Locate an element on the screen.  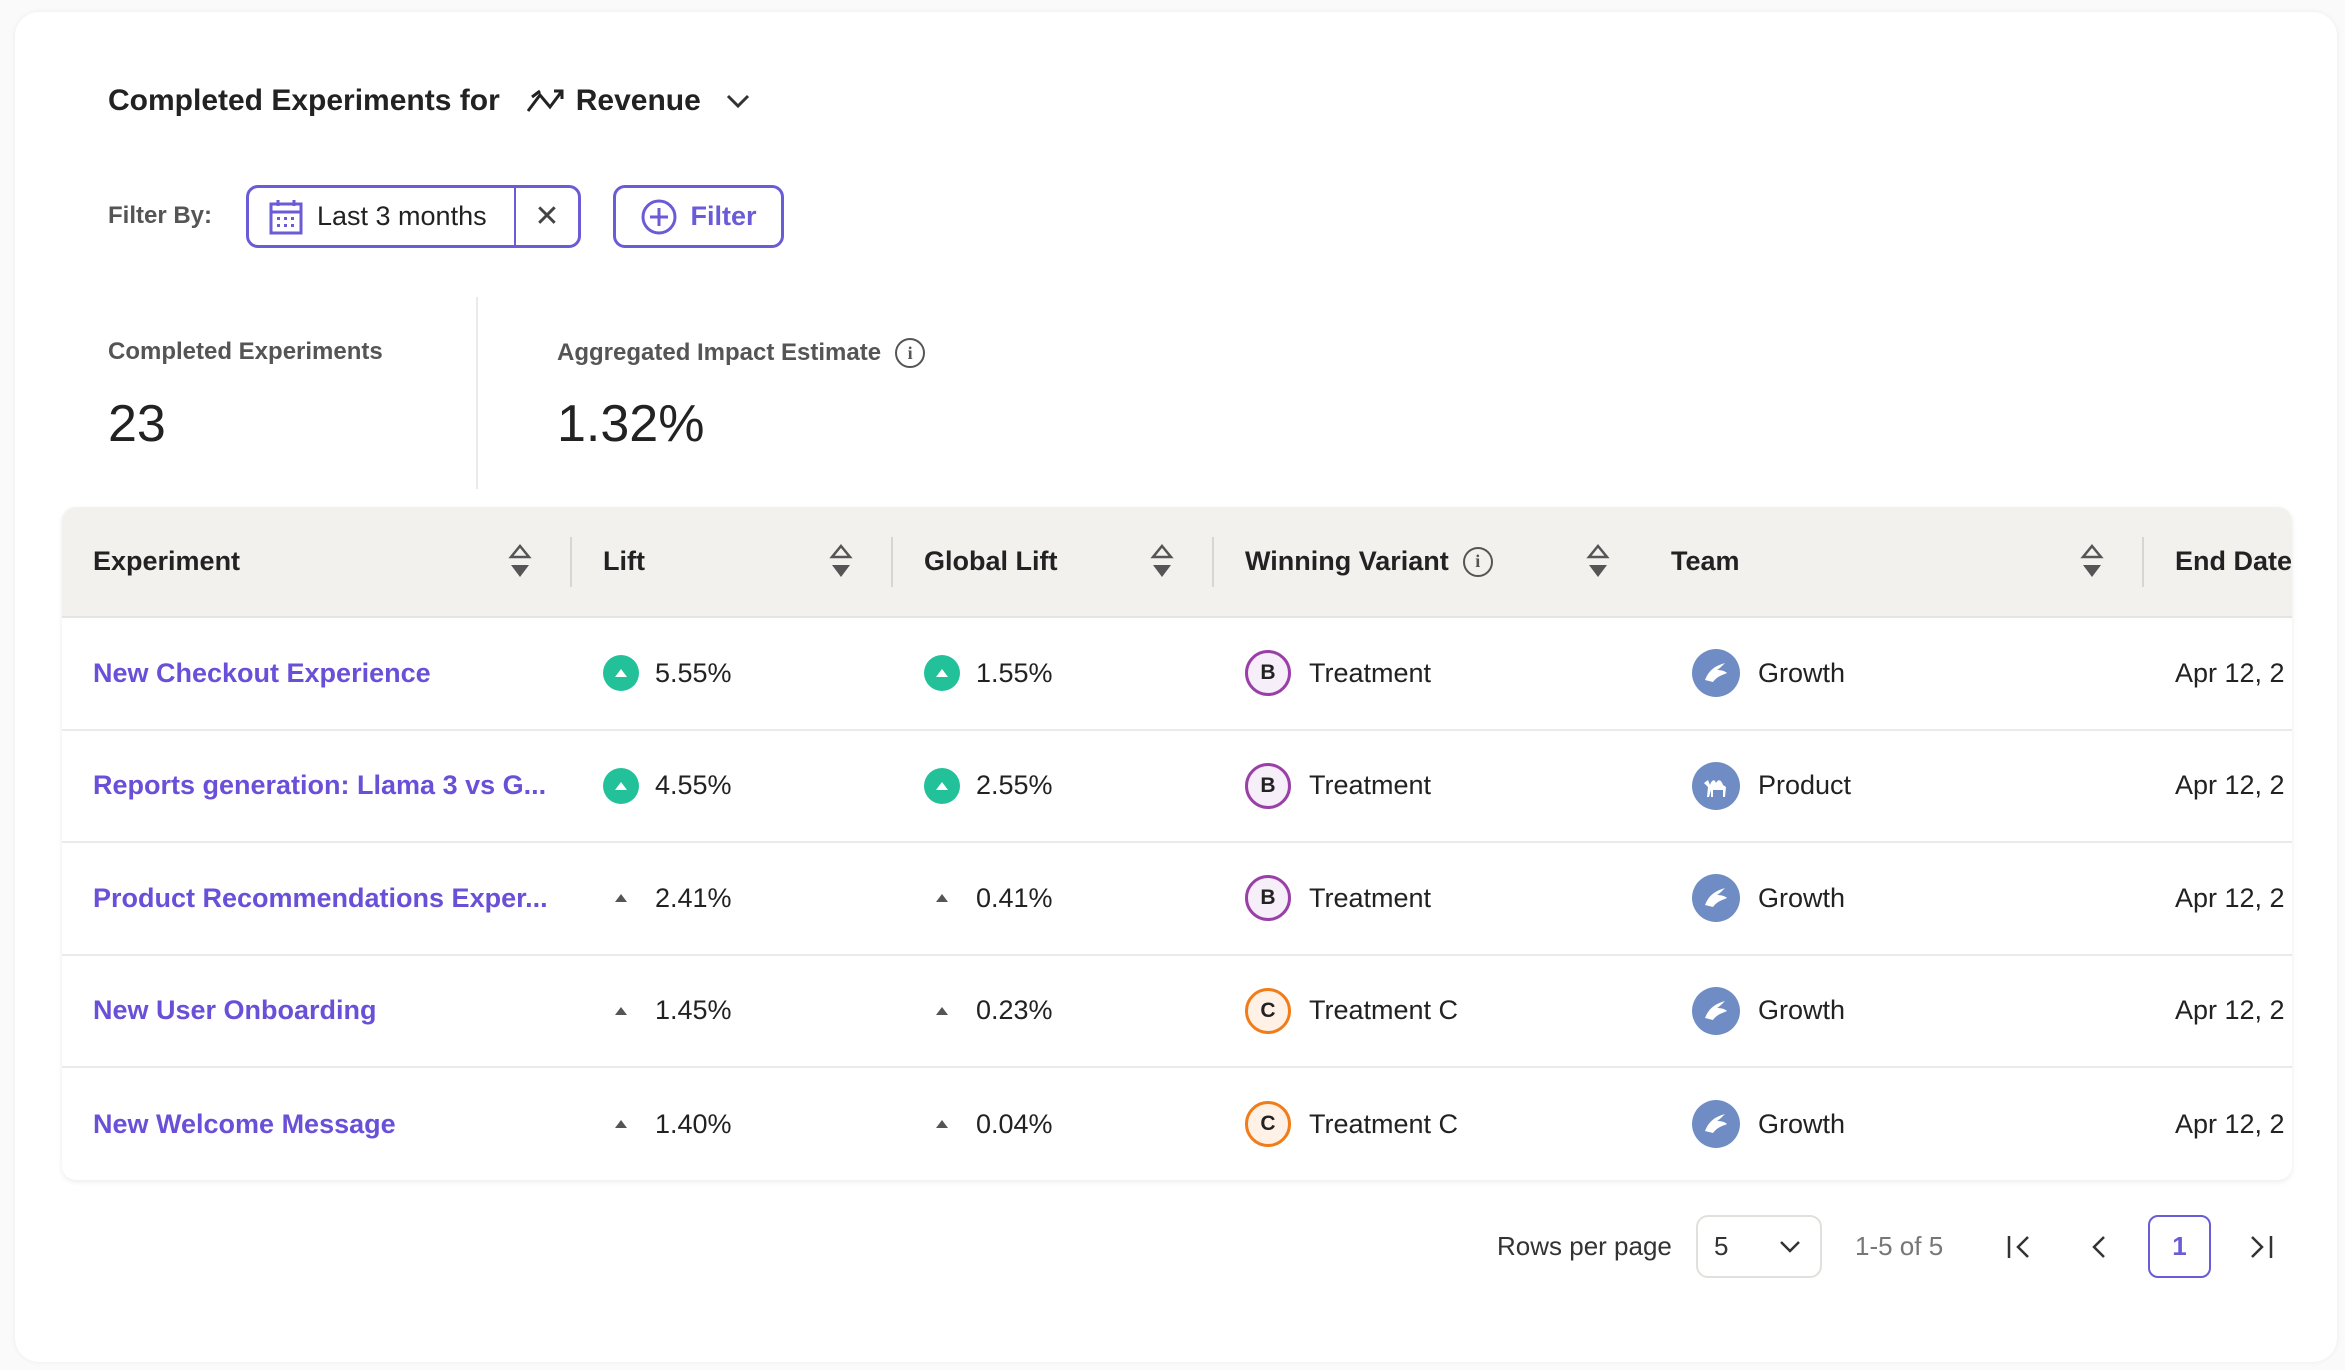
lift-value: 1.40% is located at coordinates (693, 1123).